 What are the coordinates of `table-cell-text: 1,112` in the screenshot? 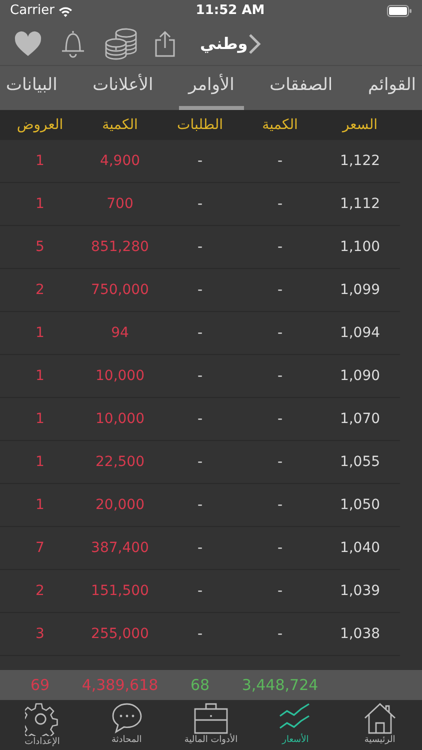 It's located at (360, 204).